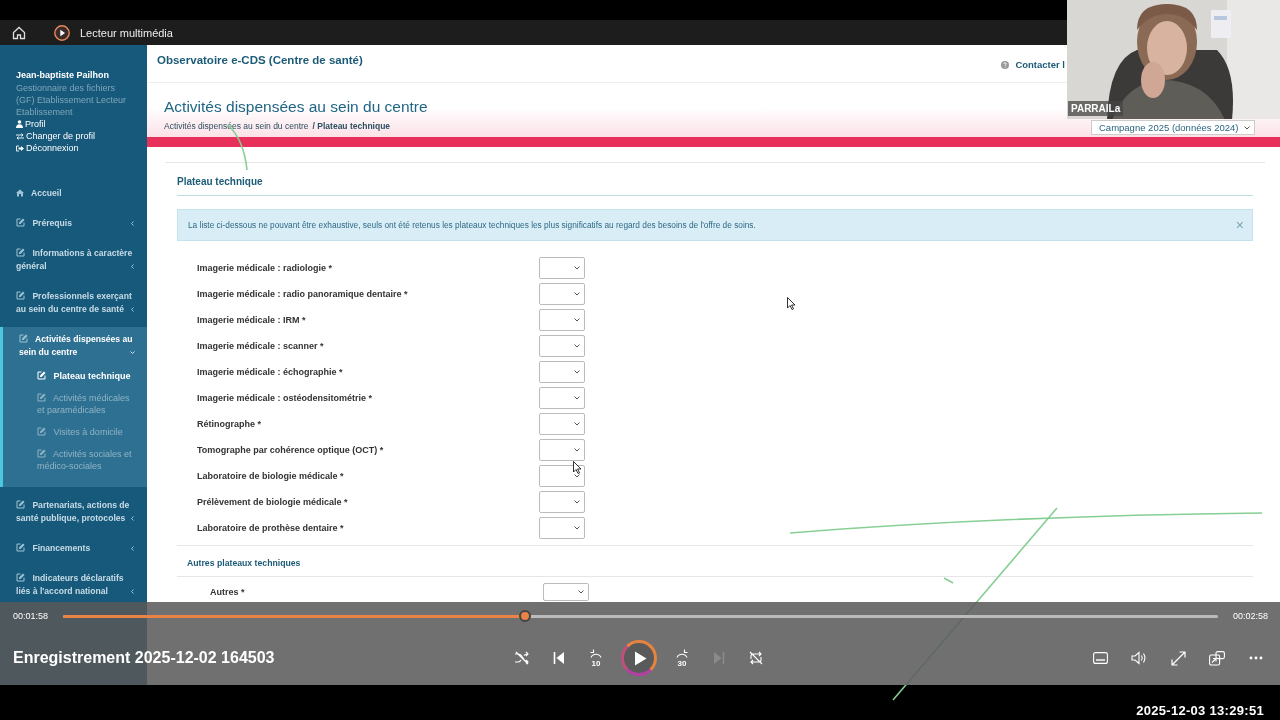  Describe the element at coordinates (285, 398) in the screenshot. I see `field-label: Imagerie médicale : ostéodensitométrie *` at that location.